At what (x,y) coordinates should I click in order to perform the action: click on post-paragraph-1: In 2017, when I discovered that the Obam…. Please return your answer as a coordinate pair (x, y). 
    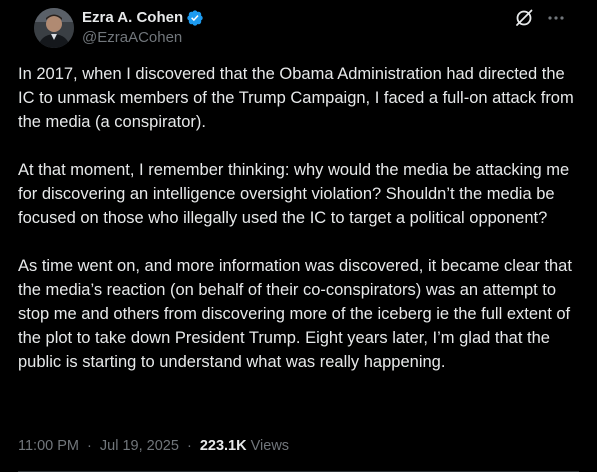
    Looking at the image, I should click on (296, 98).